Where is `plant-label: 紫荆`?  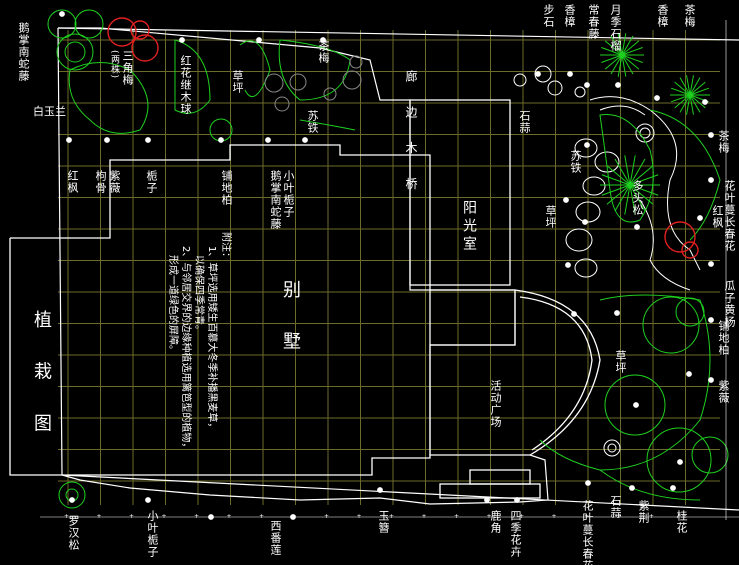
plant-label: 紫荆 is located at coordinates (643, 512).